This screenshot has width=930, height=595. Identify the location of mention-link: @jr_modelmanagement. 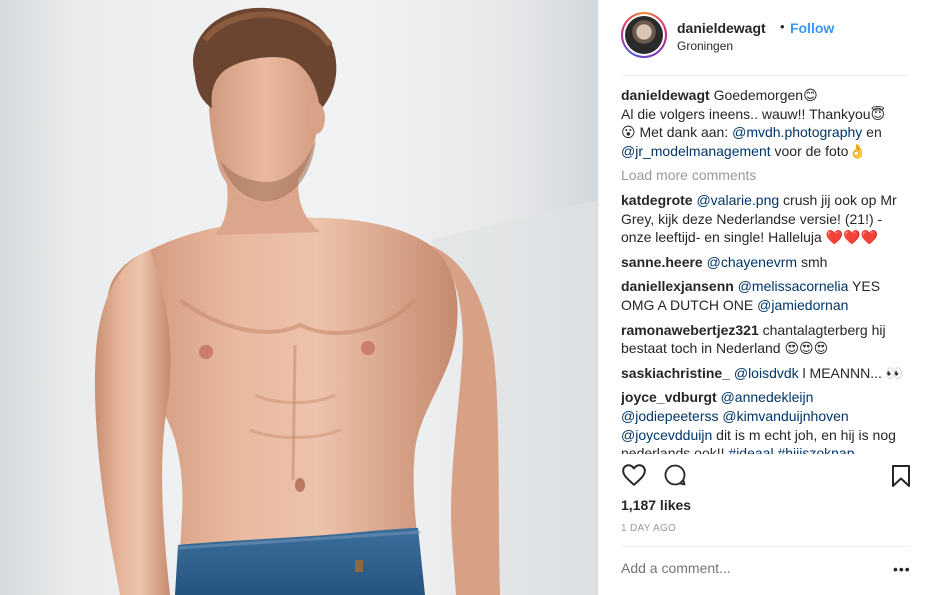
(696, 151).